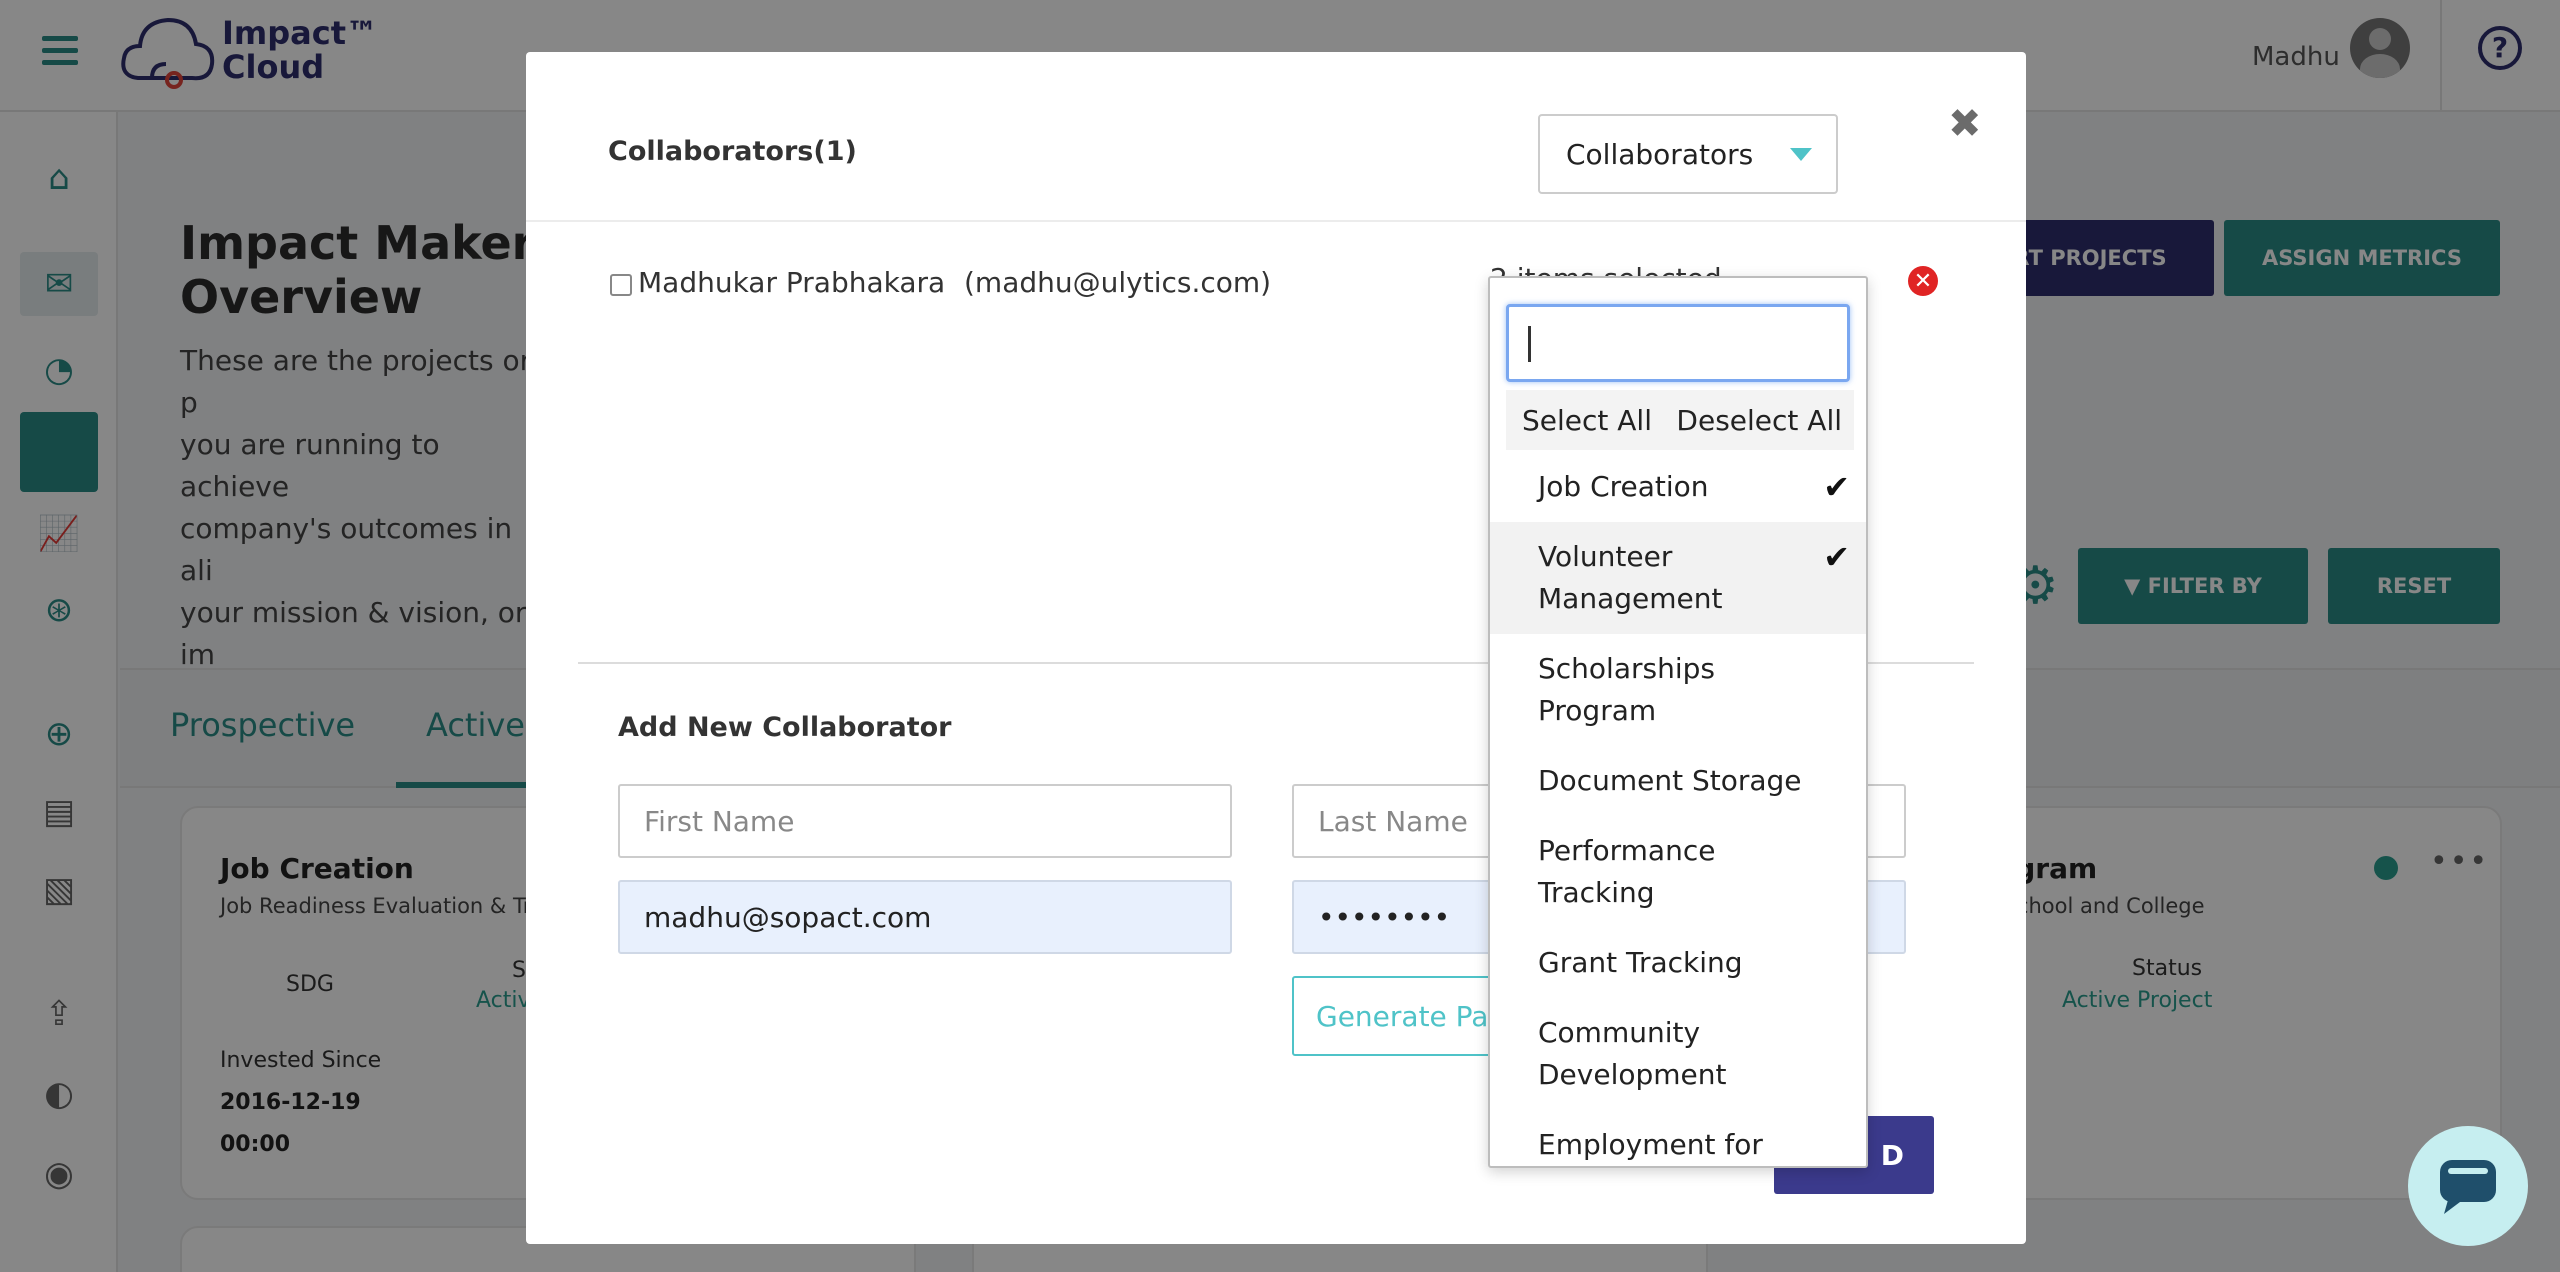  What do you see at coordinates (785, 727) in the screenshot?
I see `add-collaborator-title: Add New Collaborator` at bounding box center [785, 727].